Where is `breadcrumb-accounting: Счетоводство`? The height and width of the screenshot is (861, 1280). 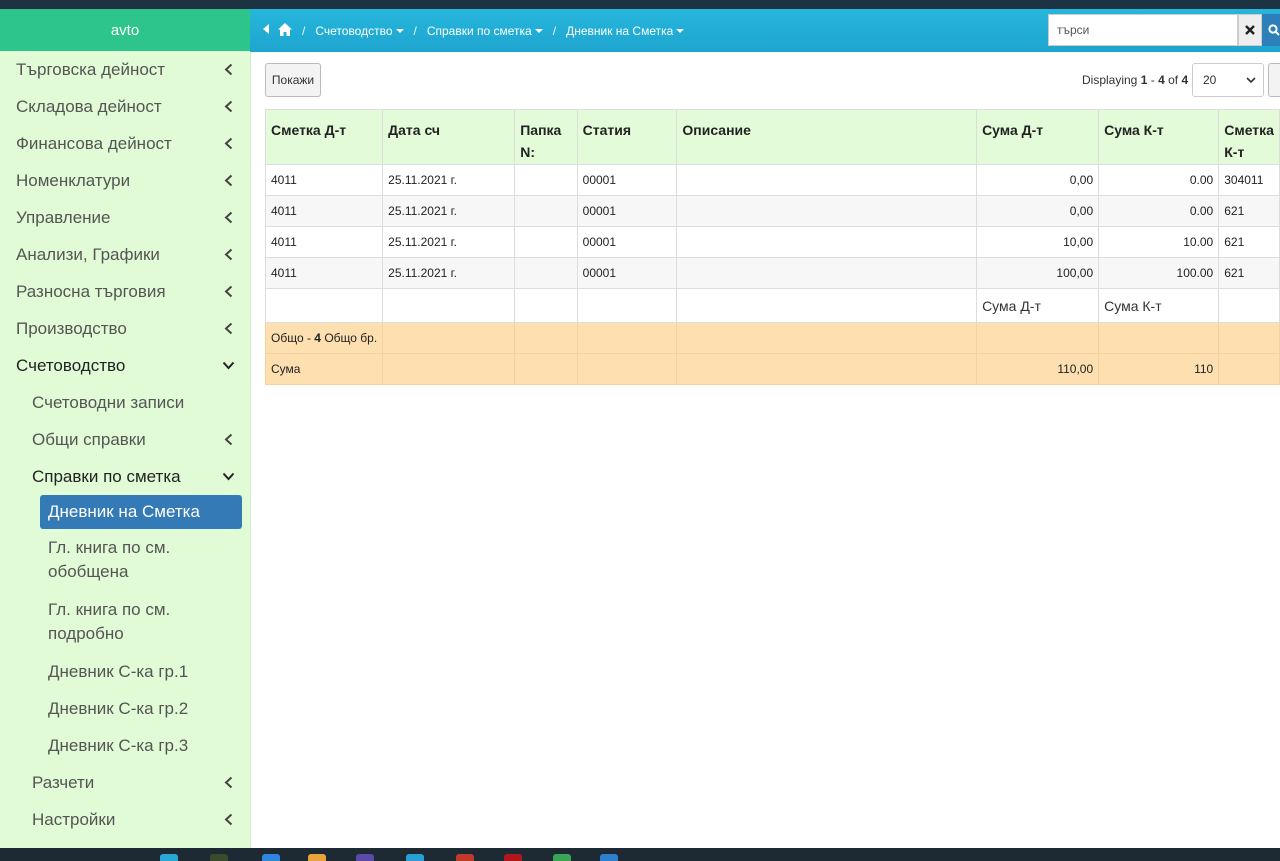 breadcrumb-accounting: Счетоводство is located at coordinates (359, 30).